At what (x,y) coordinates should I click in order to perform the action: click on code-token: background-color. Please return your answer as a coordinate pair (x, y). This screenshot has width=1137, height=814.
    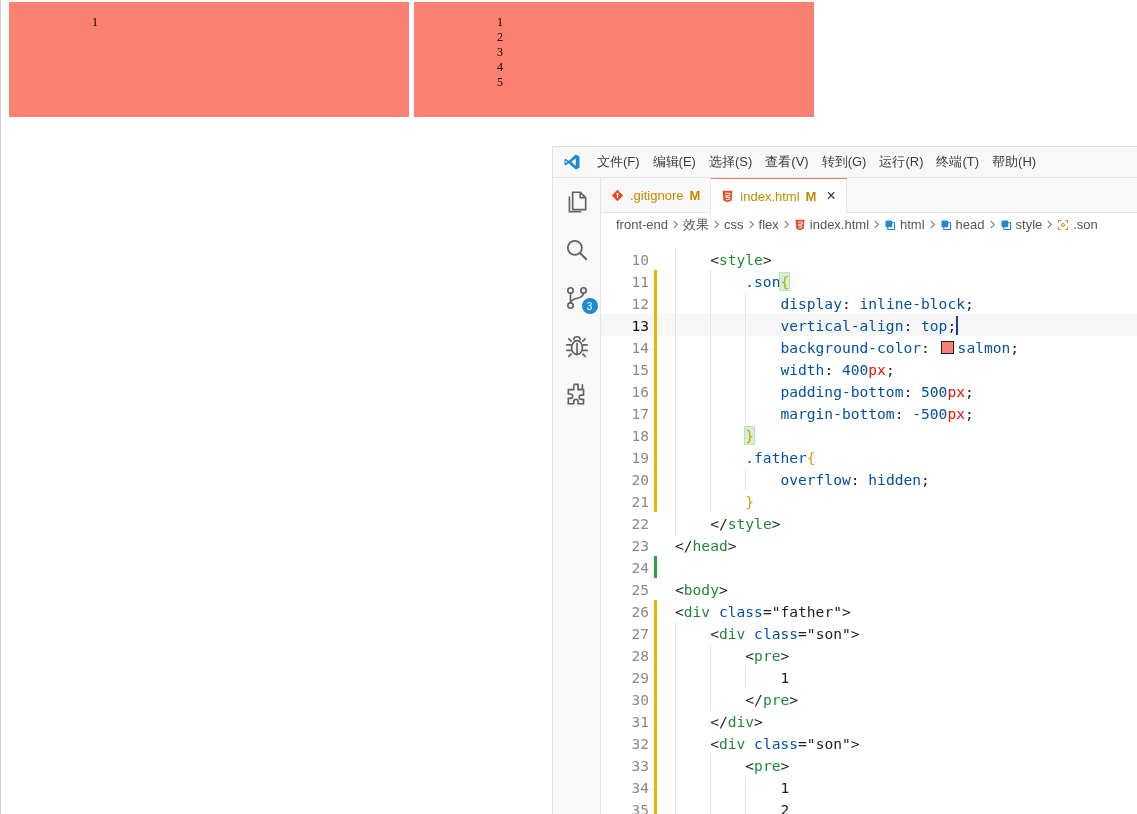
    Looking at the image, I should click on (851, 347).